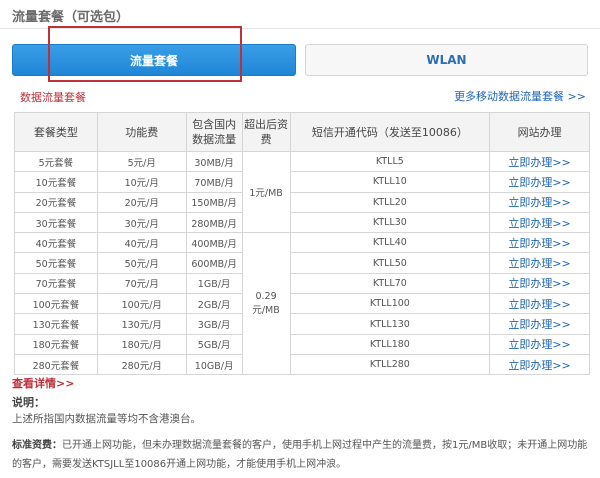  I want to click on cell-fee: 20元/月, so click(141, 202).